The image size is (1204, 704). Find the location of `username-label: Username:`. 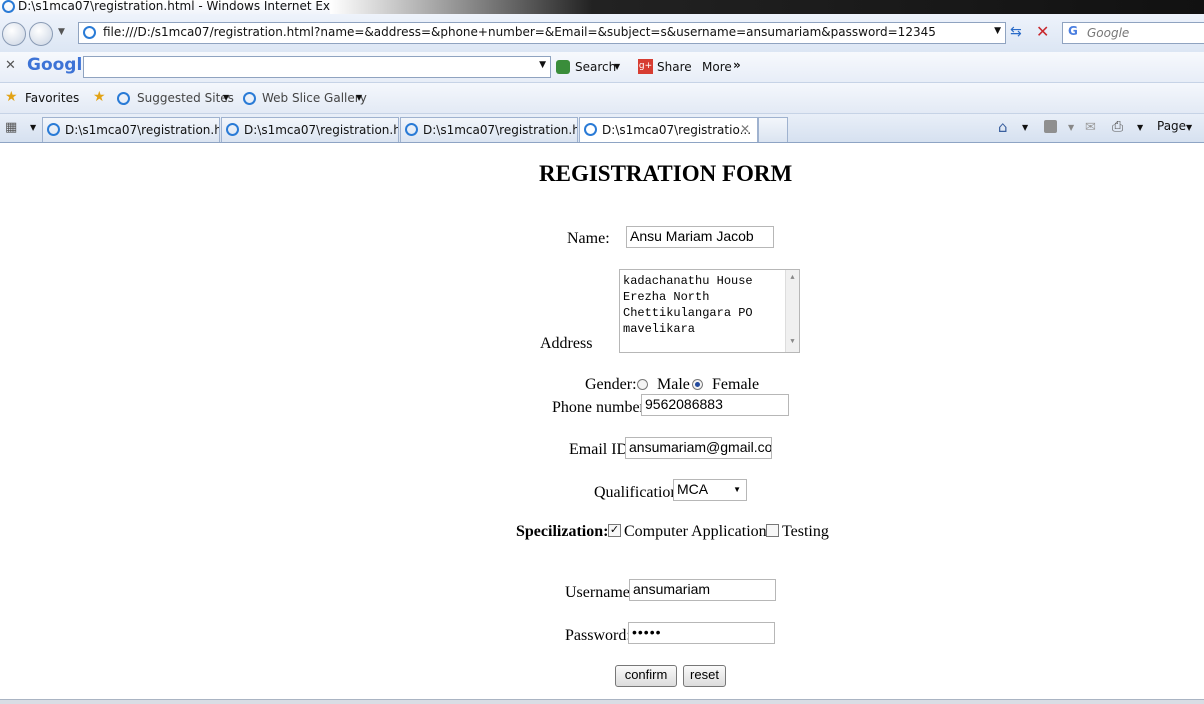

username-label: Username: is located at coordinates (600, 592).